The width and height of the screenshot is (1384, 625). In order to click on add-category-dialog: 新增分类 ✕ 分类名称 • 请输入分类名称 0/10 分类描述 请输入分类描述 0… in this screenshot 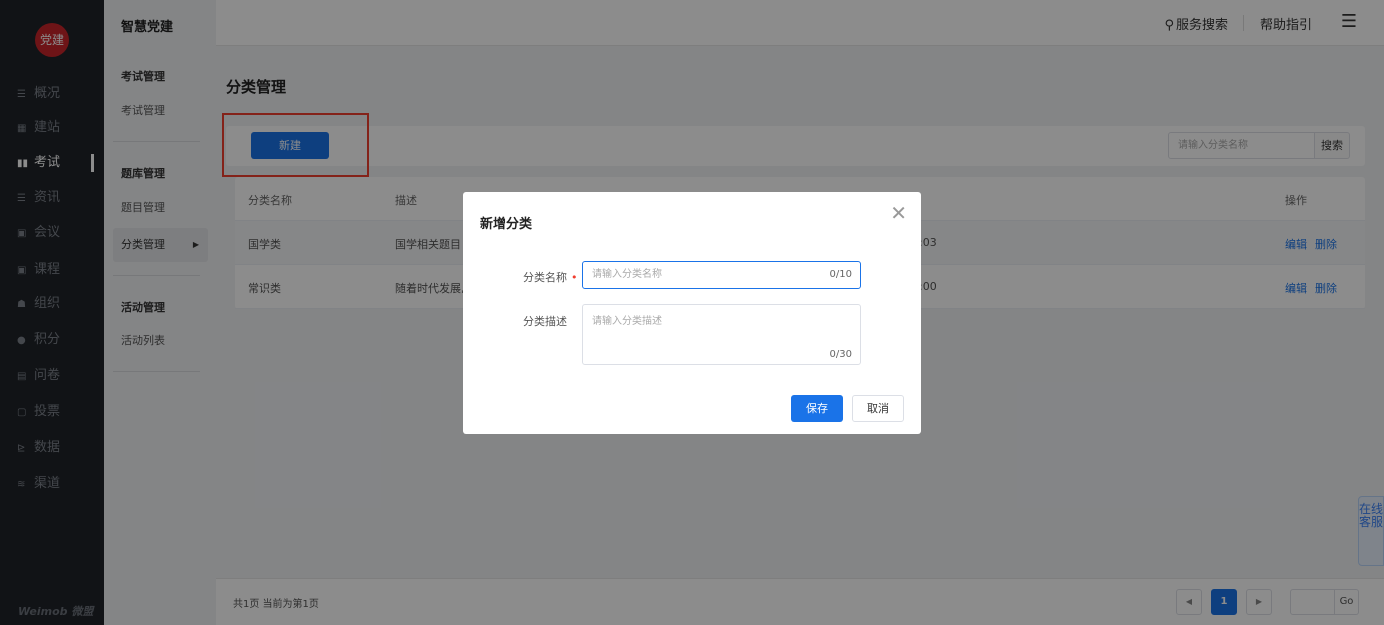, I will do `click(692, 313)`.